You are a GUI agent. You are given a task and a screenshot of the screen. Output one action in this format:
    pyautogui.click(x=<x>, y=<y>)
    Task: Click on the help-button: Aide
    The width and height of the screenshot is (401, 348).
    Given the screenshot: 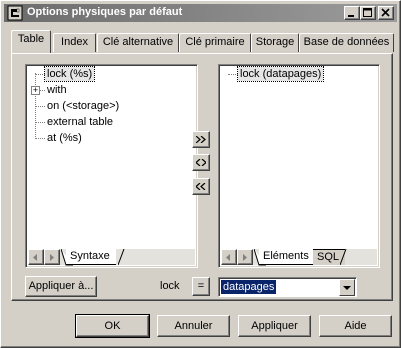 What is the action you would take?
    pyautogui.click(x=355, y=326)
    